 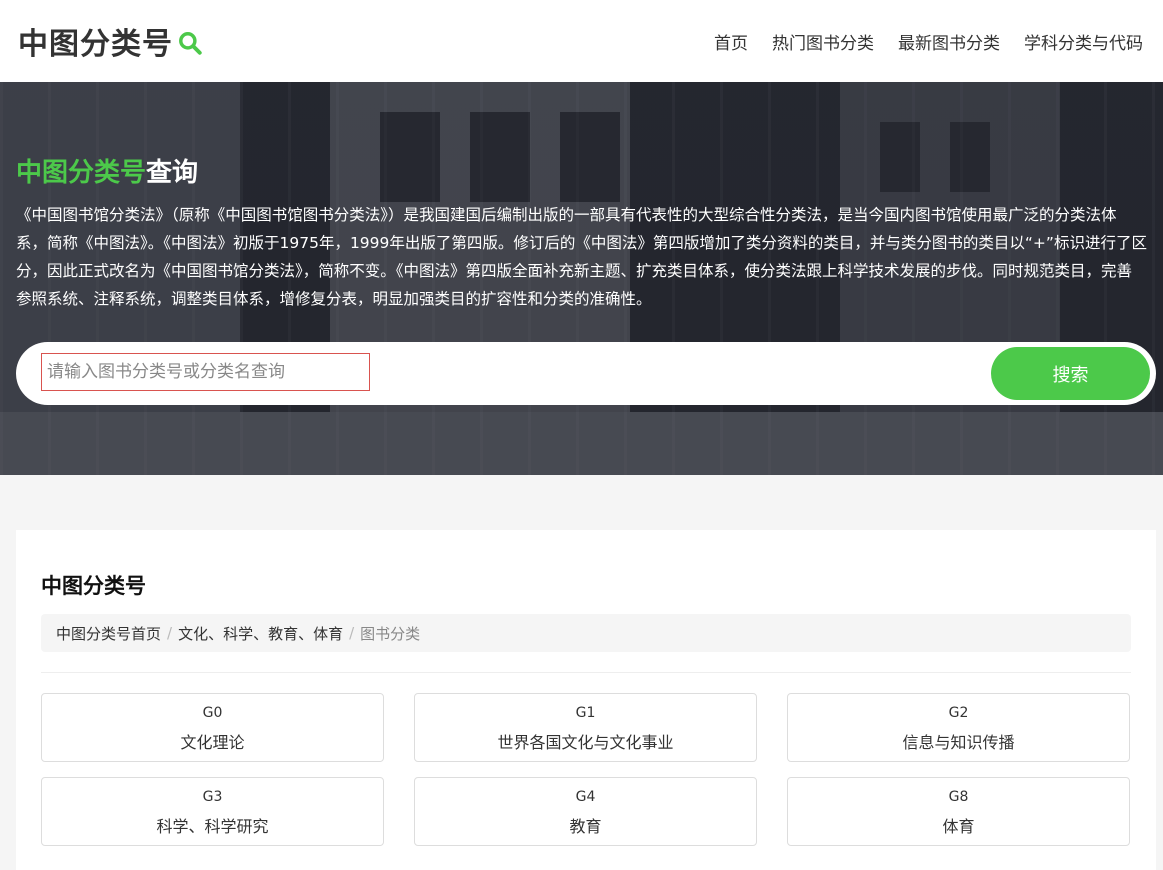 I want to click on nav-subject-codes: 学科分类与代码, so click(x=1083, y=41).